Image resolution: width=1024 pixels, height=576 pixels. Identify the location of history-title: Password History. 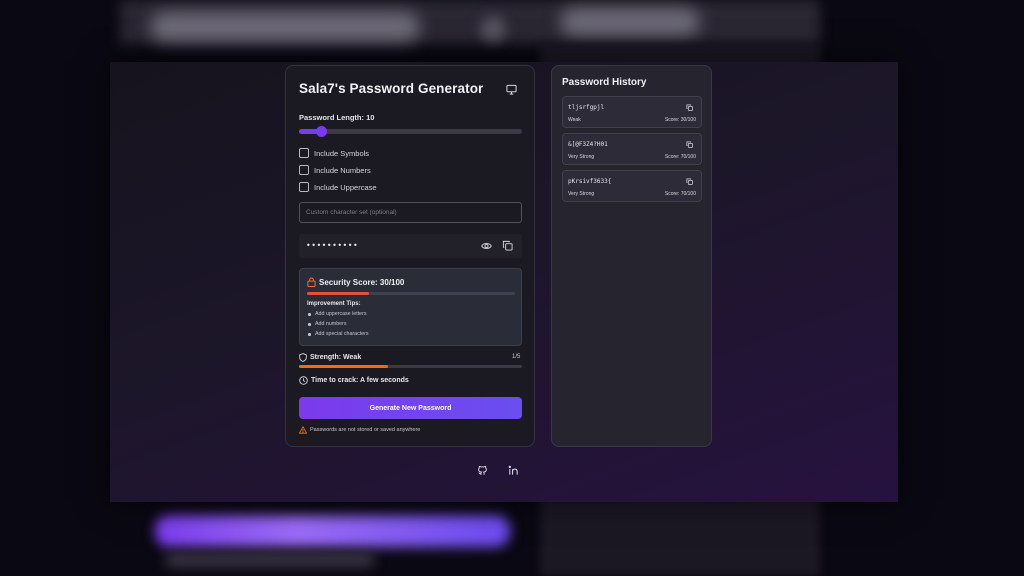
(604, 82).